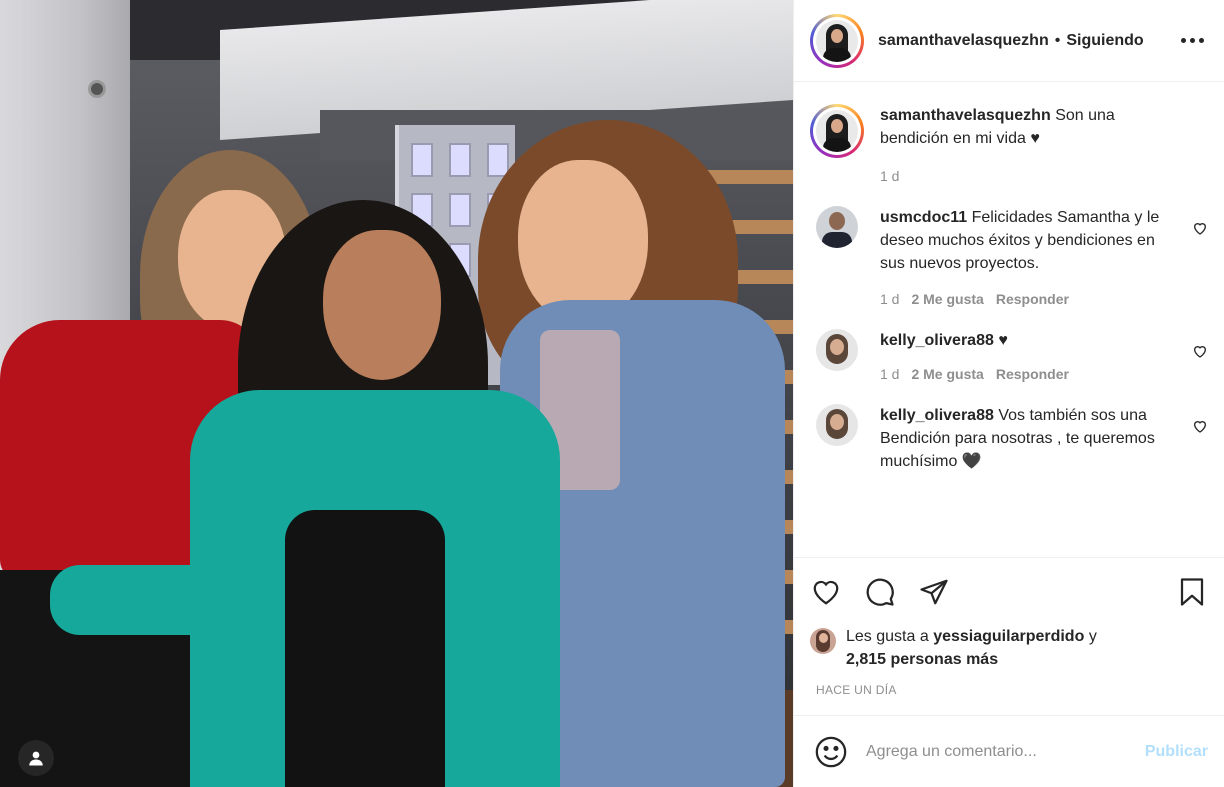  I want to click on comment-input, so click(1005, 751).